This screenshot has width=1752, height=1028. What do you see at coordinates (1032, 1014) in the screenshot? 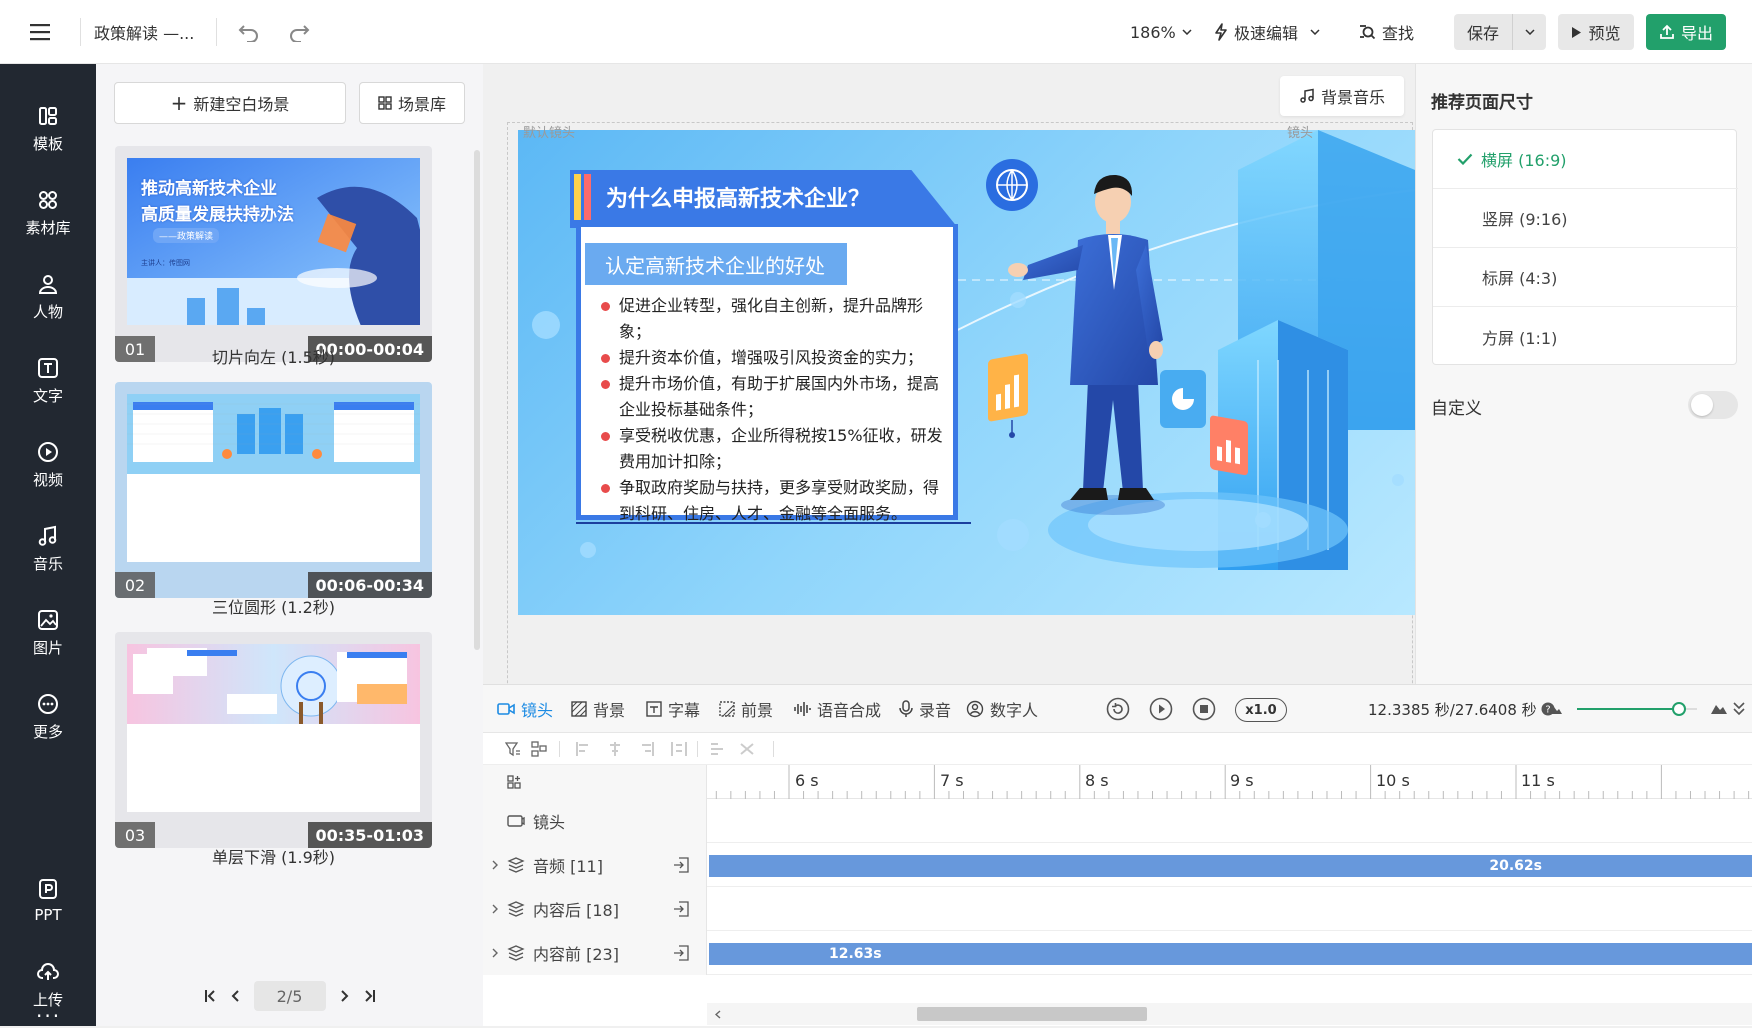
I see `scrollbar-thumb` at bounding box center [1032, 1014].